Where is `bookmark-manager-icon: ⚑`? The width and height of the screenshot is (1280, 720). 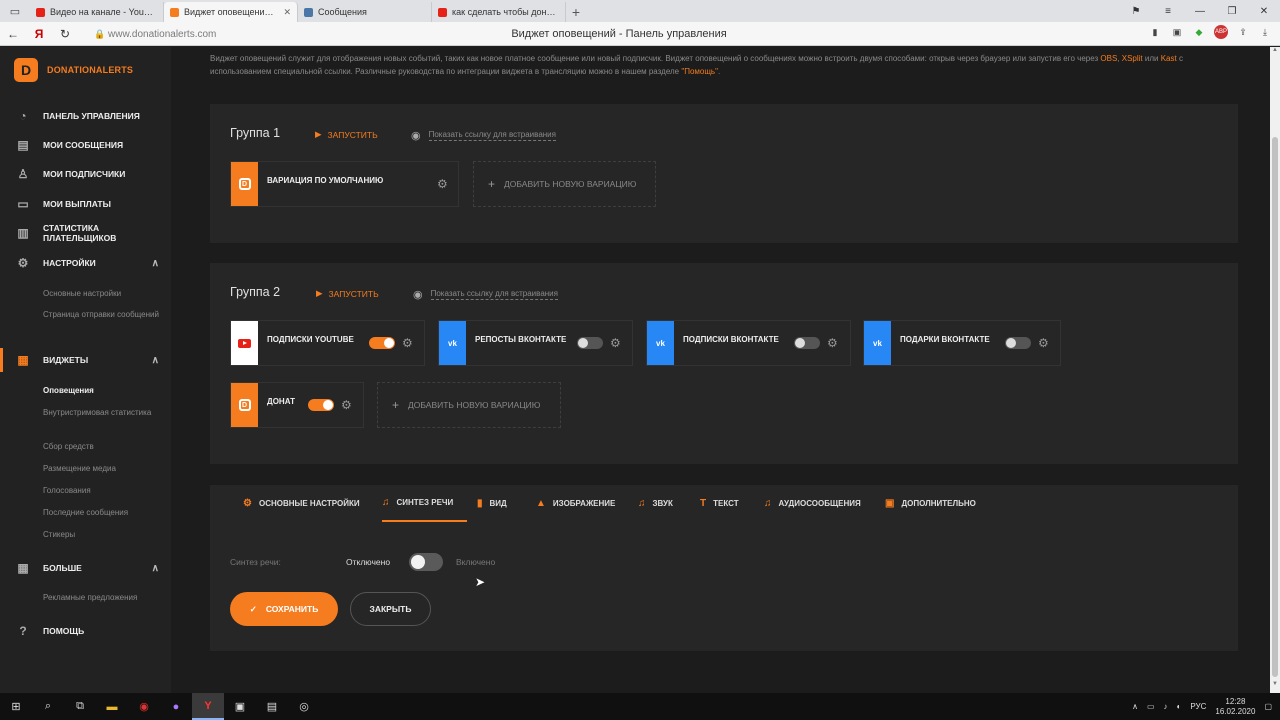
bookmark-manager-icon: ⚑ is located at coordinates (1136, 11).